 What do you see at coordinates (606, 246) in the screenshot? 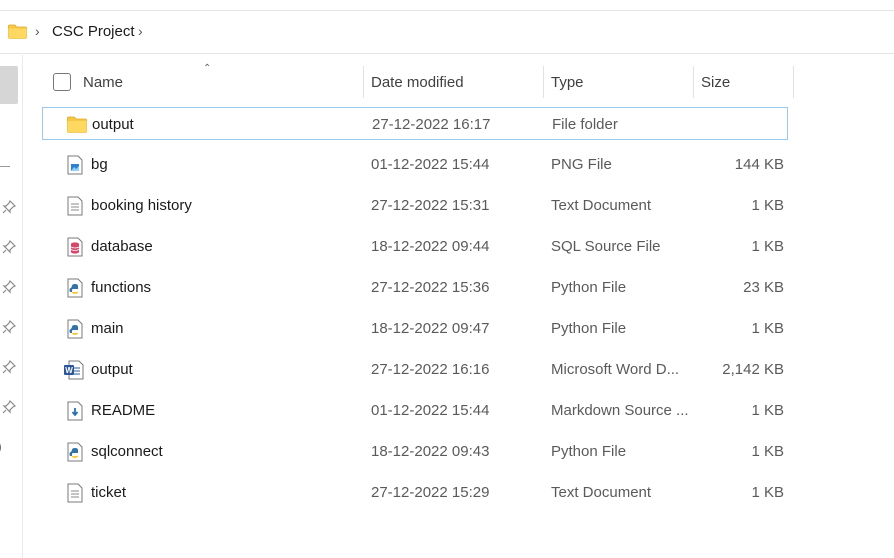
I see `file-type: SQL Source File` at bounding box center [606, 246].